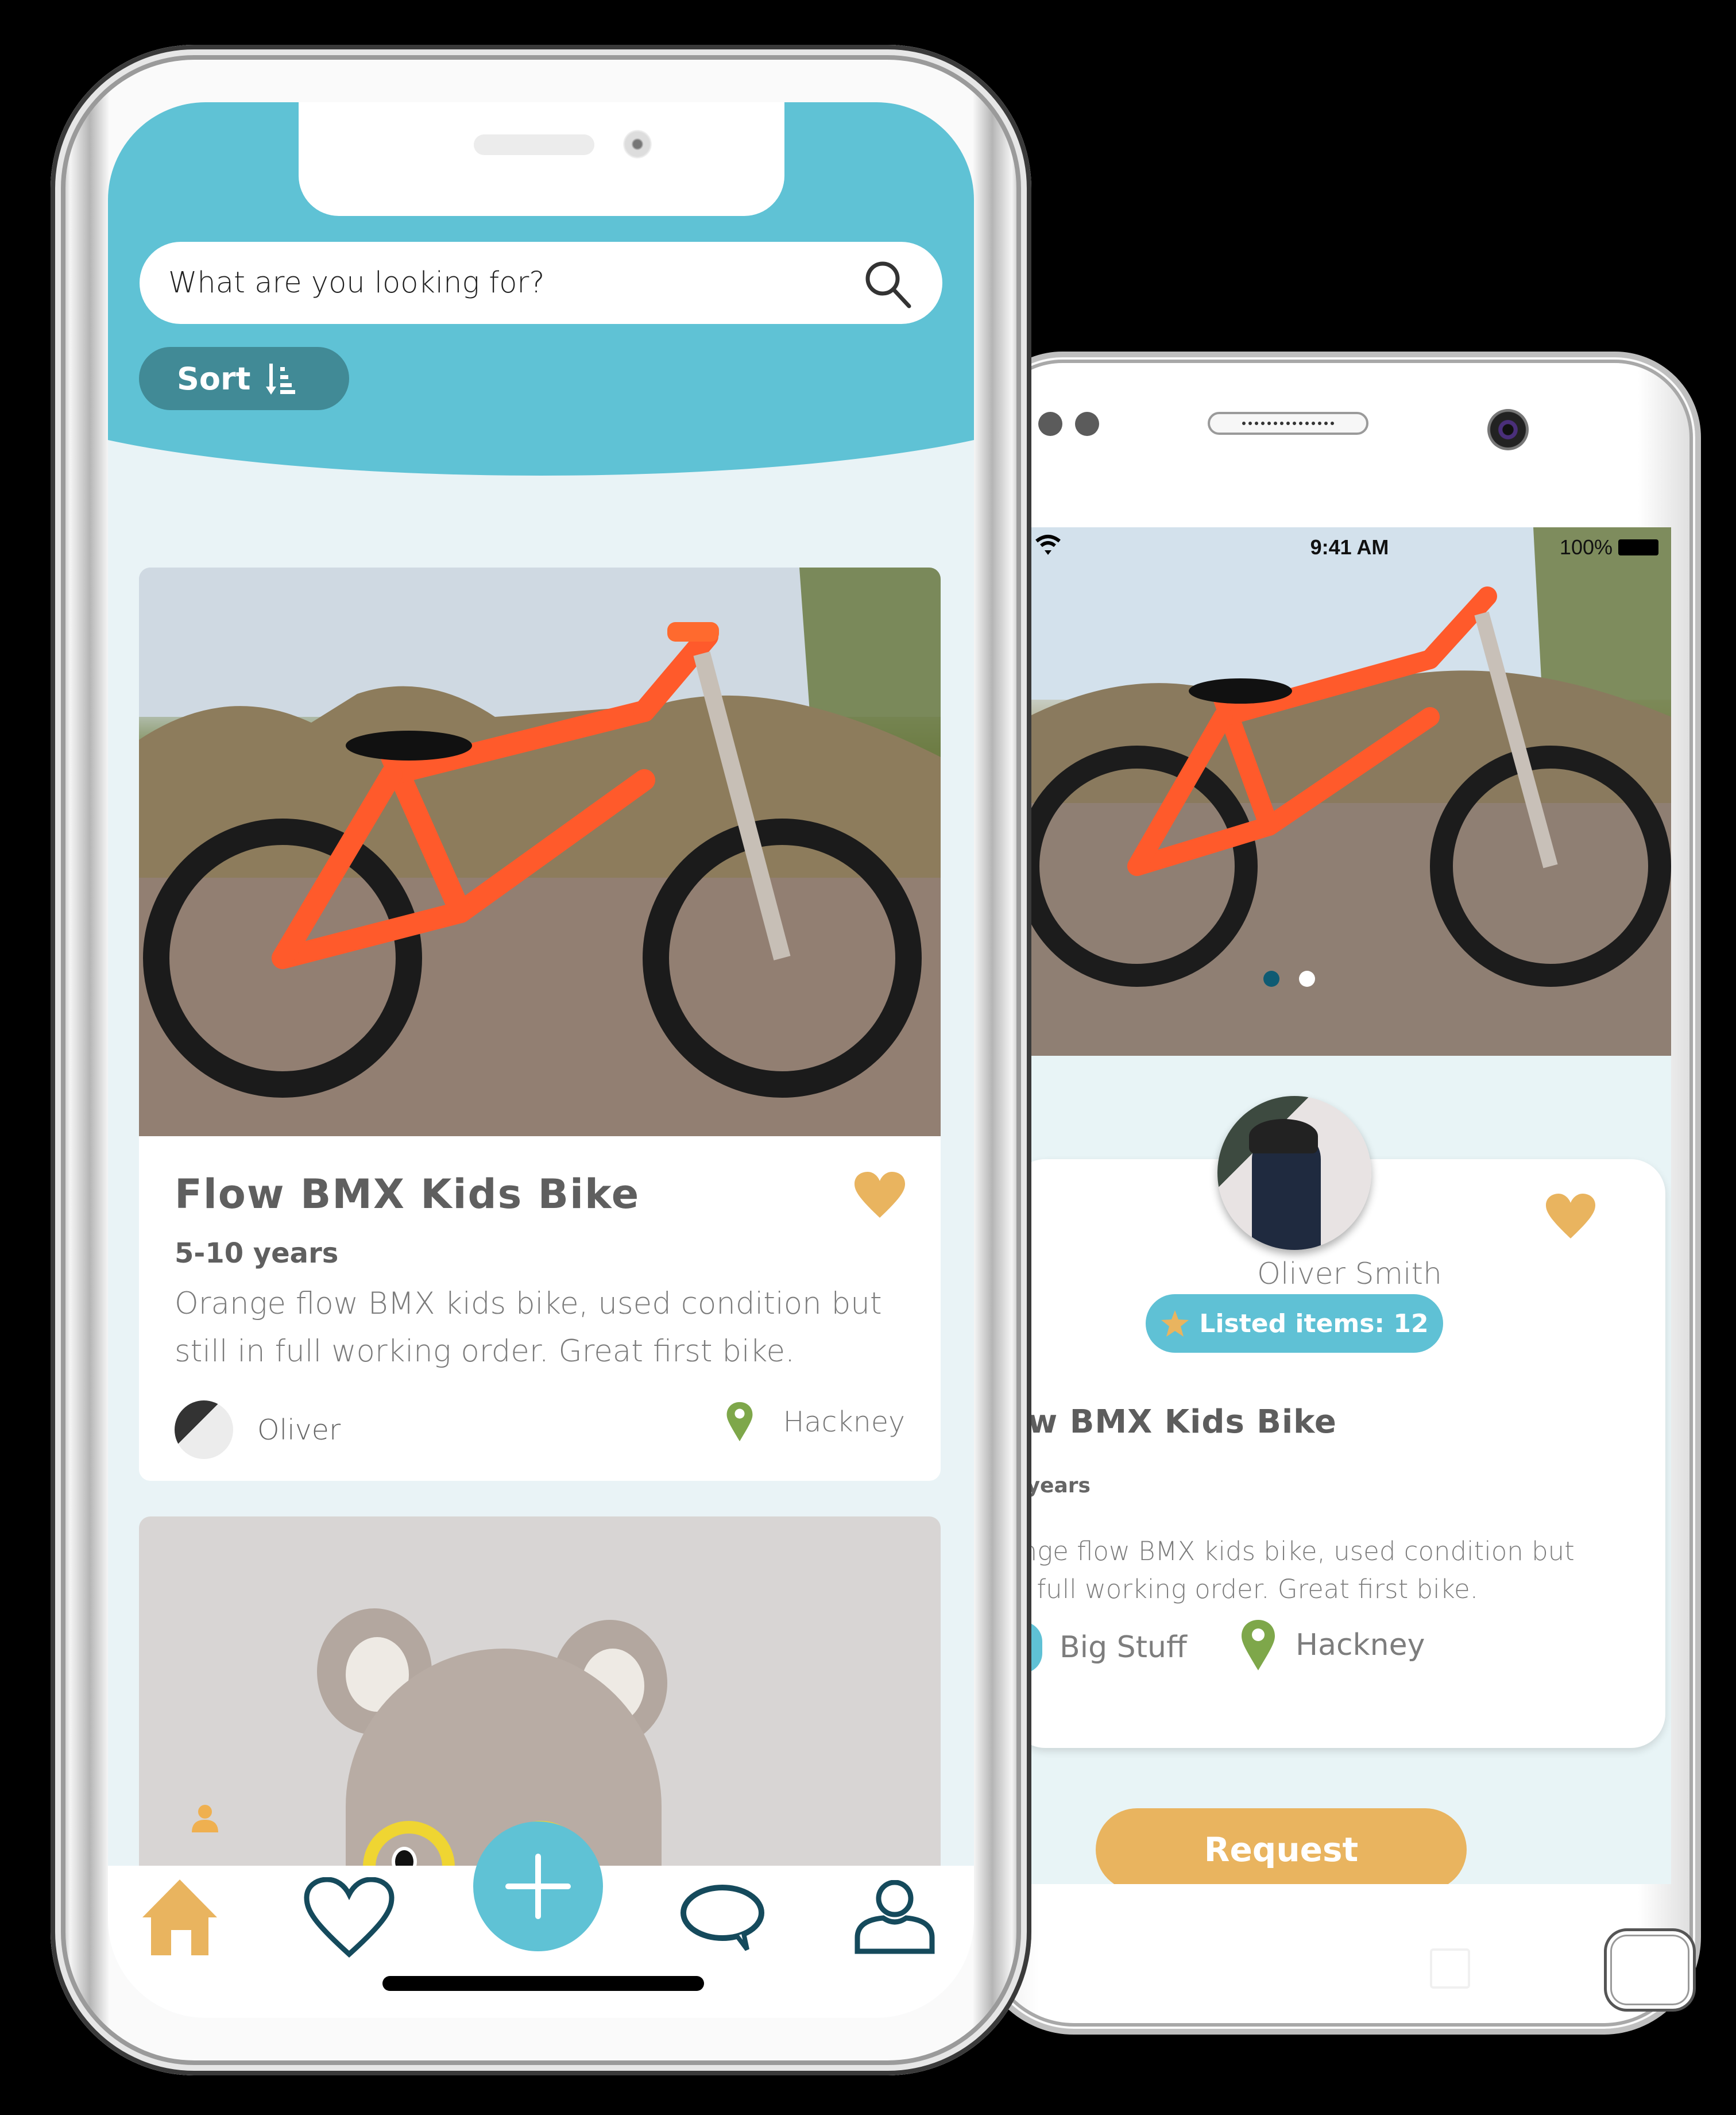 The height and width of the screenshot is (2115, 1736). I want to click on proximity-sensor, so click(1050, 424).